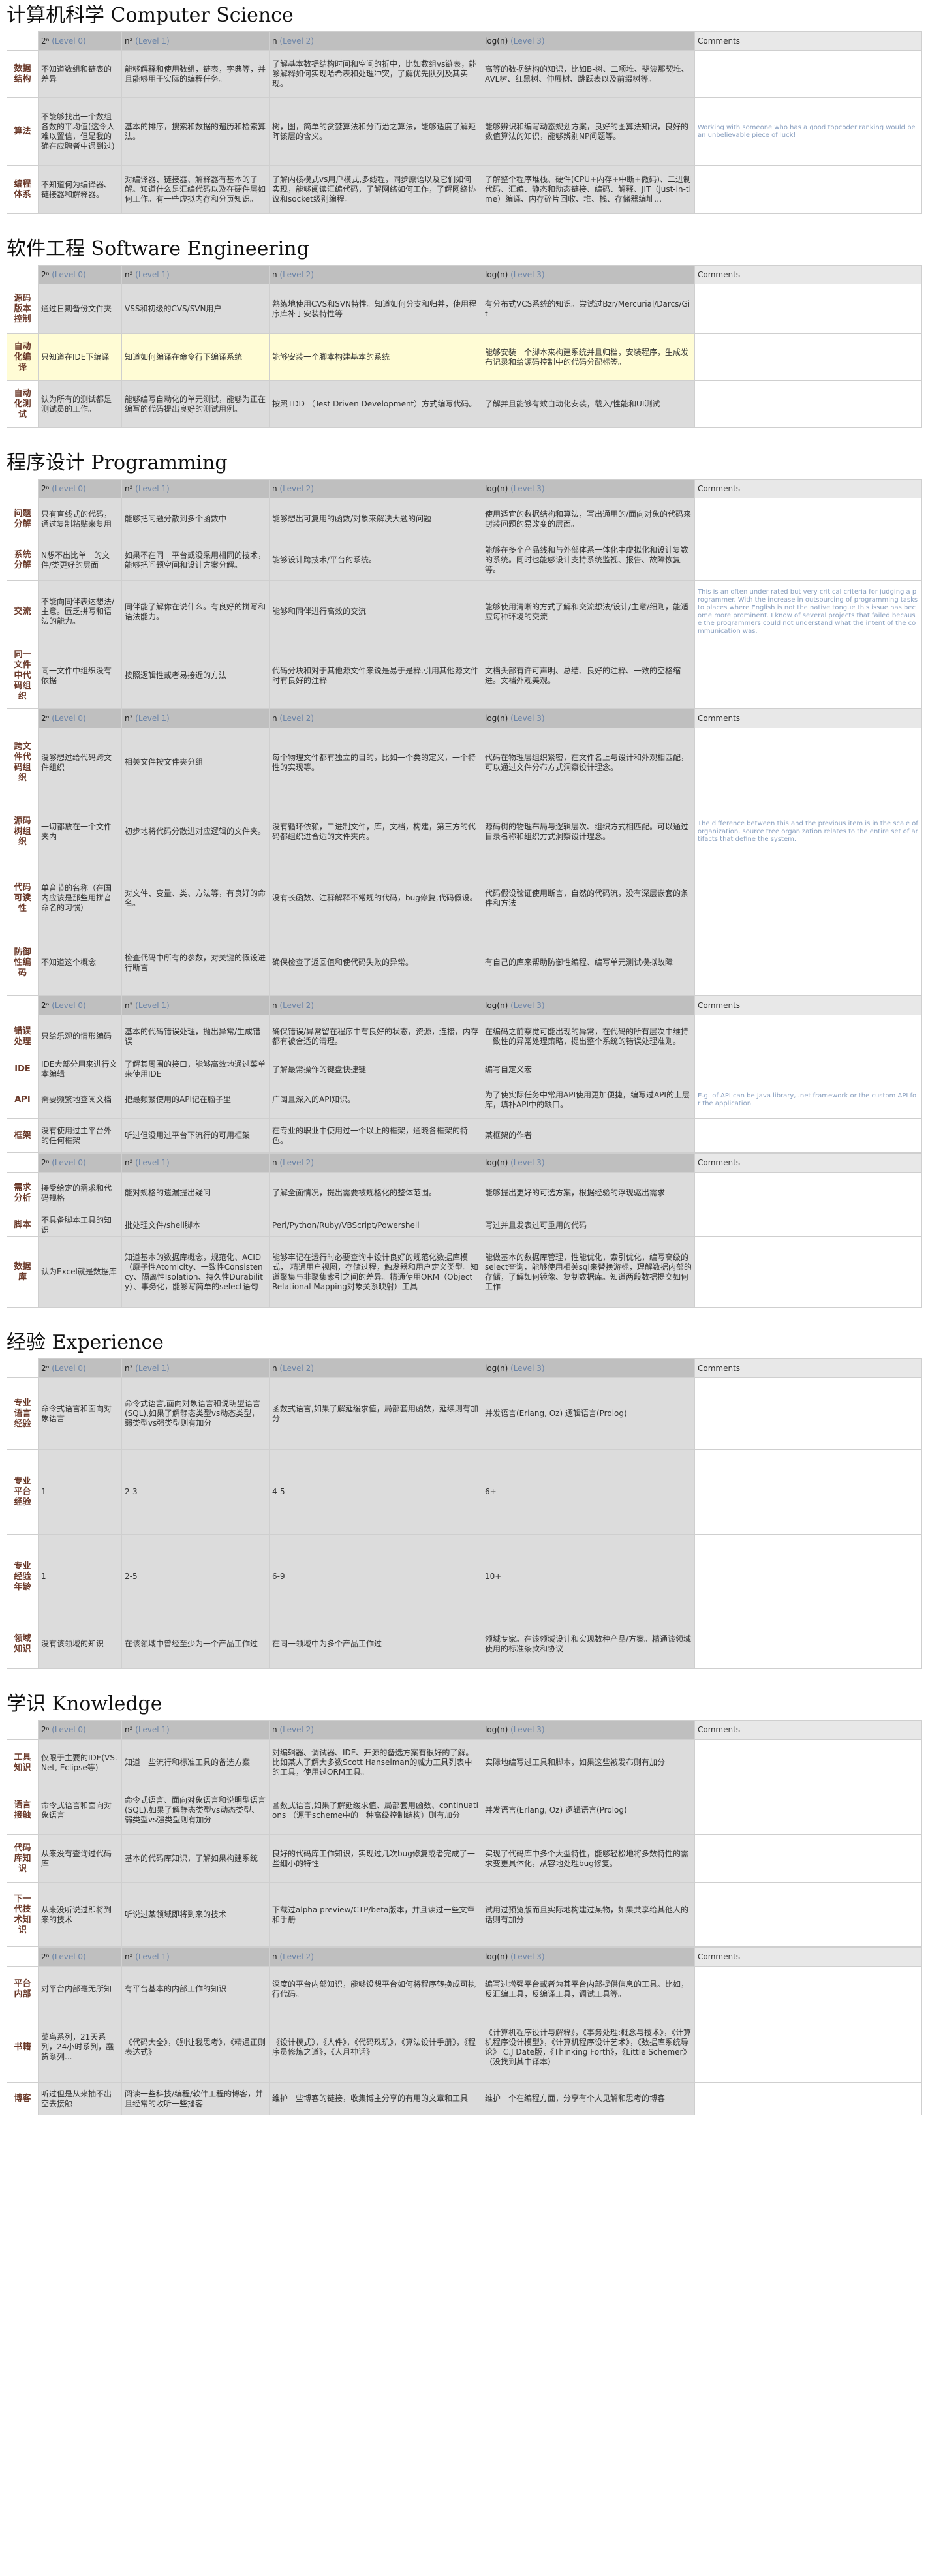 Image resolution: width=928 pixels, height=2576 pixels. Describe the element at coordinates (195, 131) in the screenshot. I see `level-1-cell: 基本的排序，搜索和数据的遍历和检索算法。` at that location.